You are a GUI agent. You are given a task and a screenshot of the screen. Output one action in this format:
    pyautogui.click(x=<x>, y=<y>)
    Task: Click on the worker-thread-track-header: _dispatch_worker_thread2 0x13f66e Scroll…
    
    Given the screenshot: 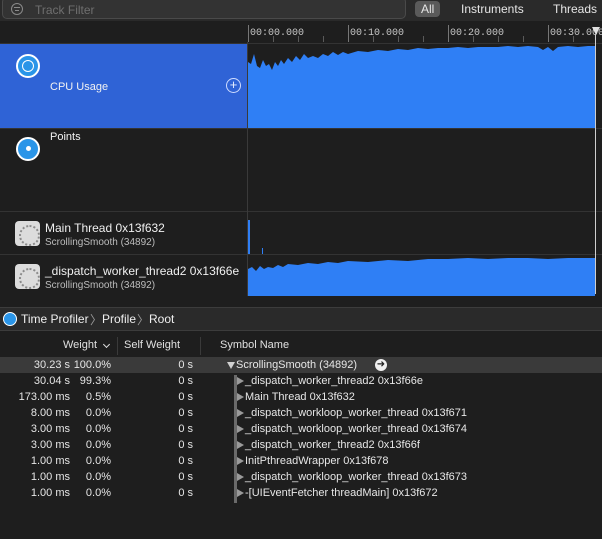 What is the action you would take?
    pyautogui.click(x=123, y=275)
    